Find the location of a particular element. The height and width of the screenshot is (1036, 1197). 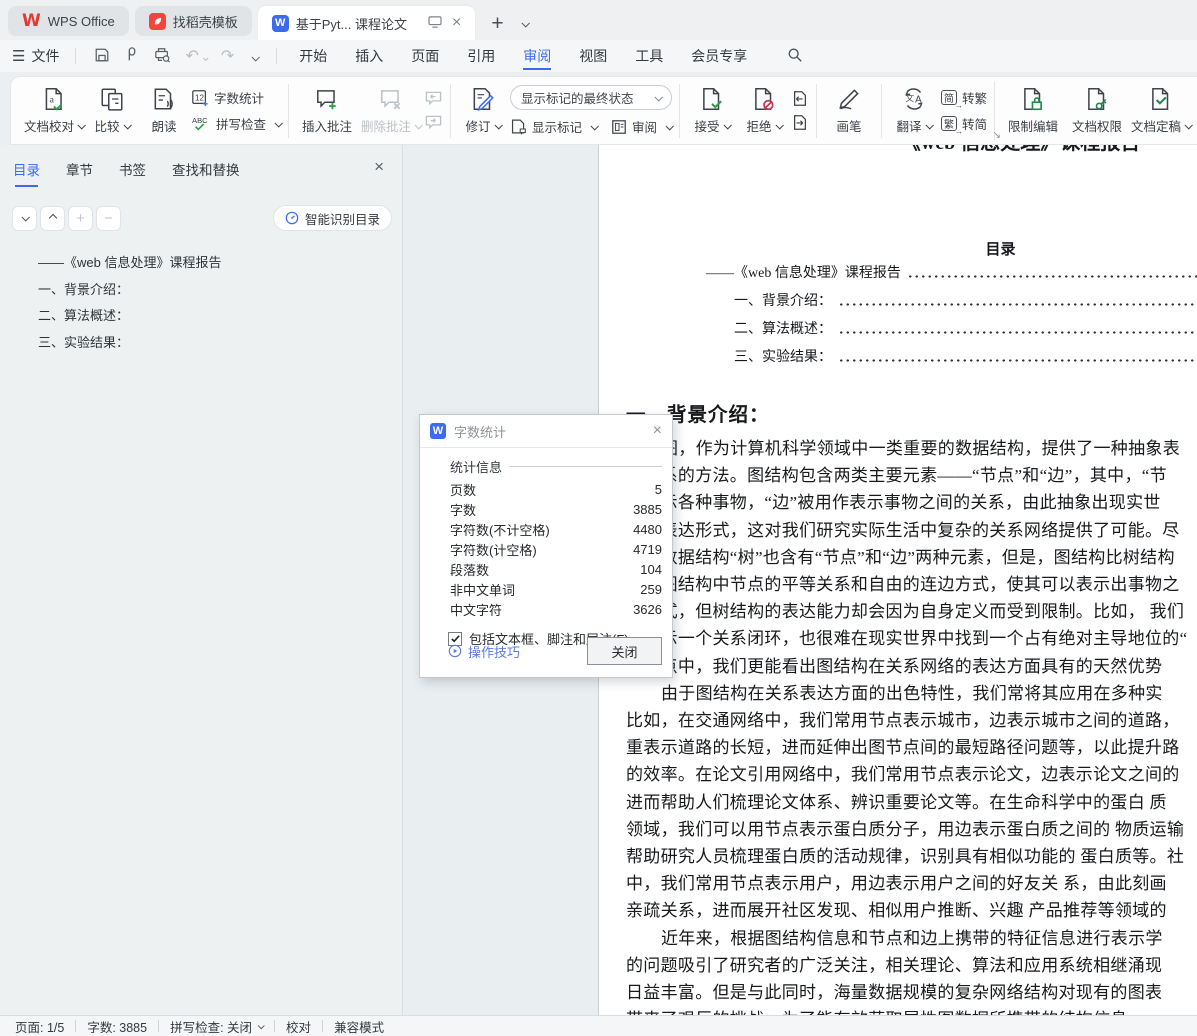

quick-access-chevron-icon is located at coordinates (254, 56).